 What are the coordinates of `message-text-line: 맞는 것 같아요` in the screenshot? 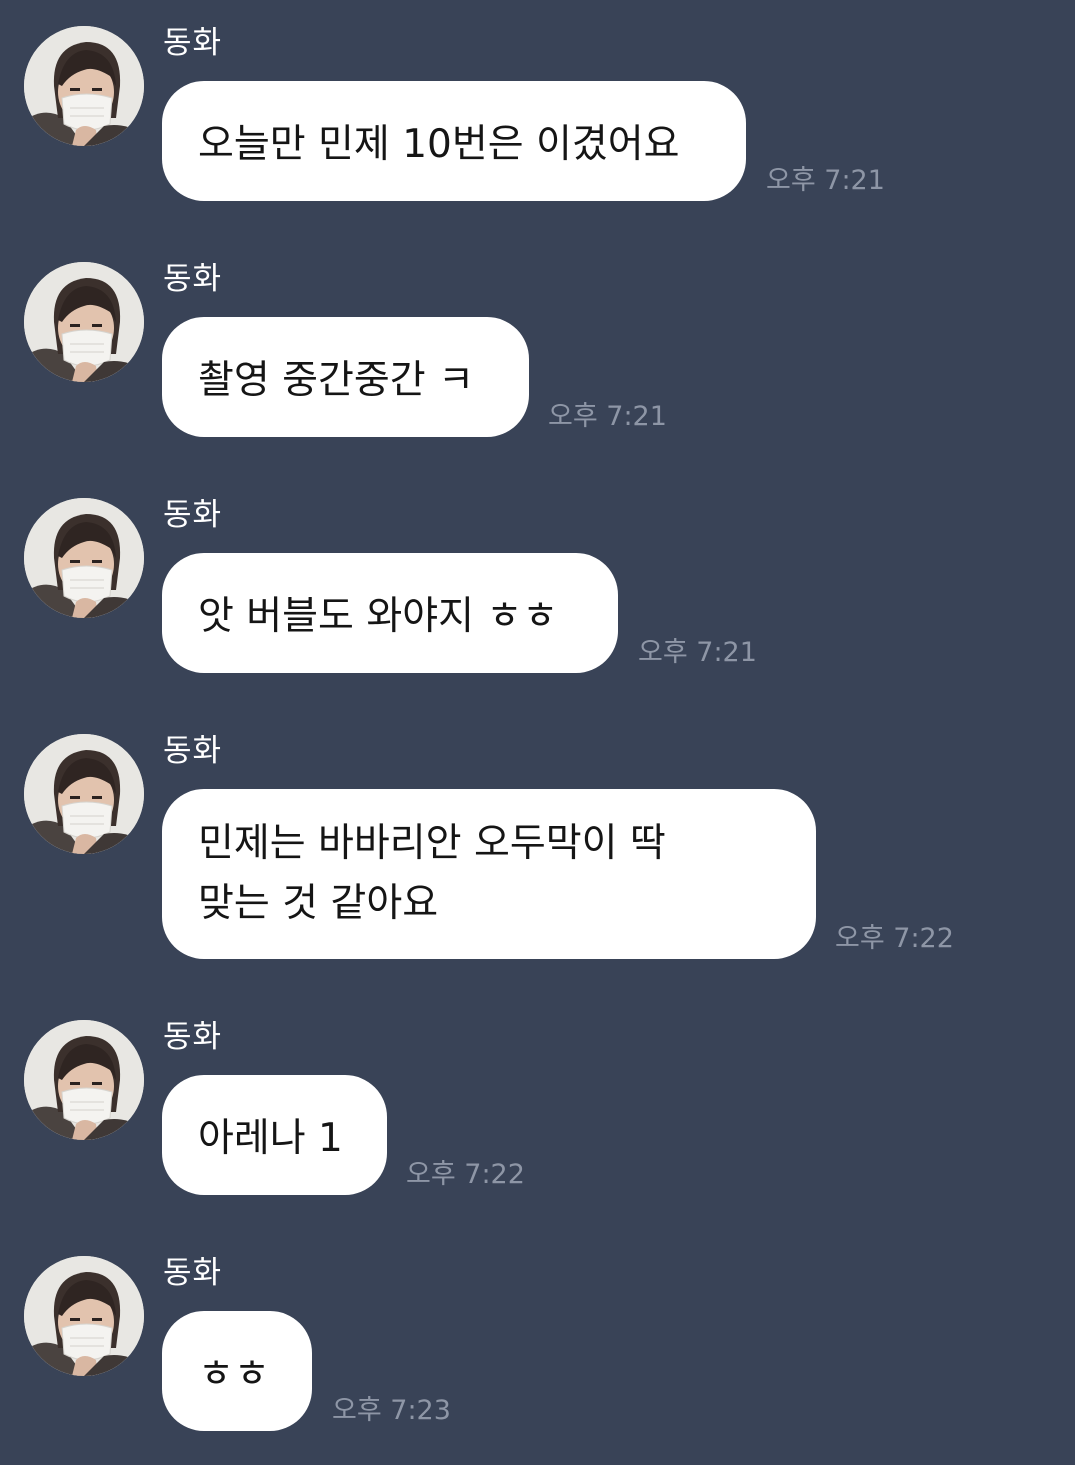 It's located at (318, 903).